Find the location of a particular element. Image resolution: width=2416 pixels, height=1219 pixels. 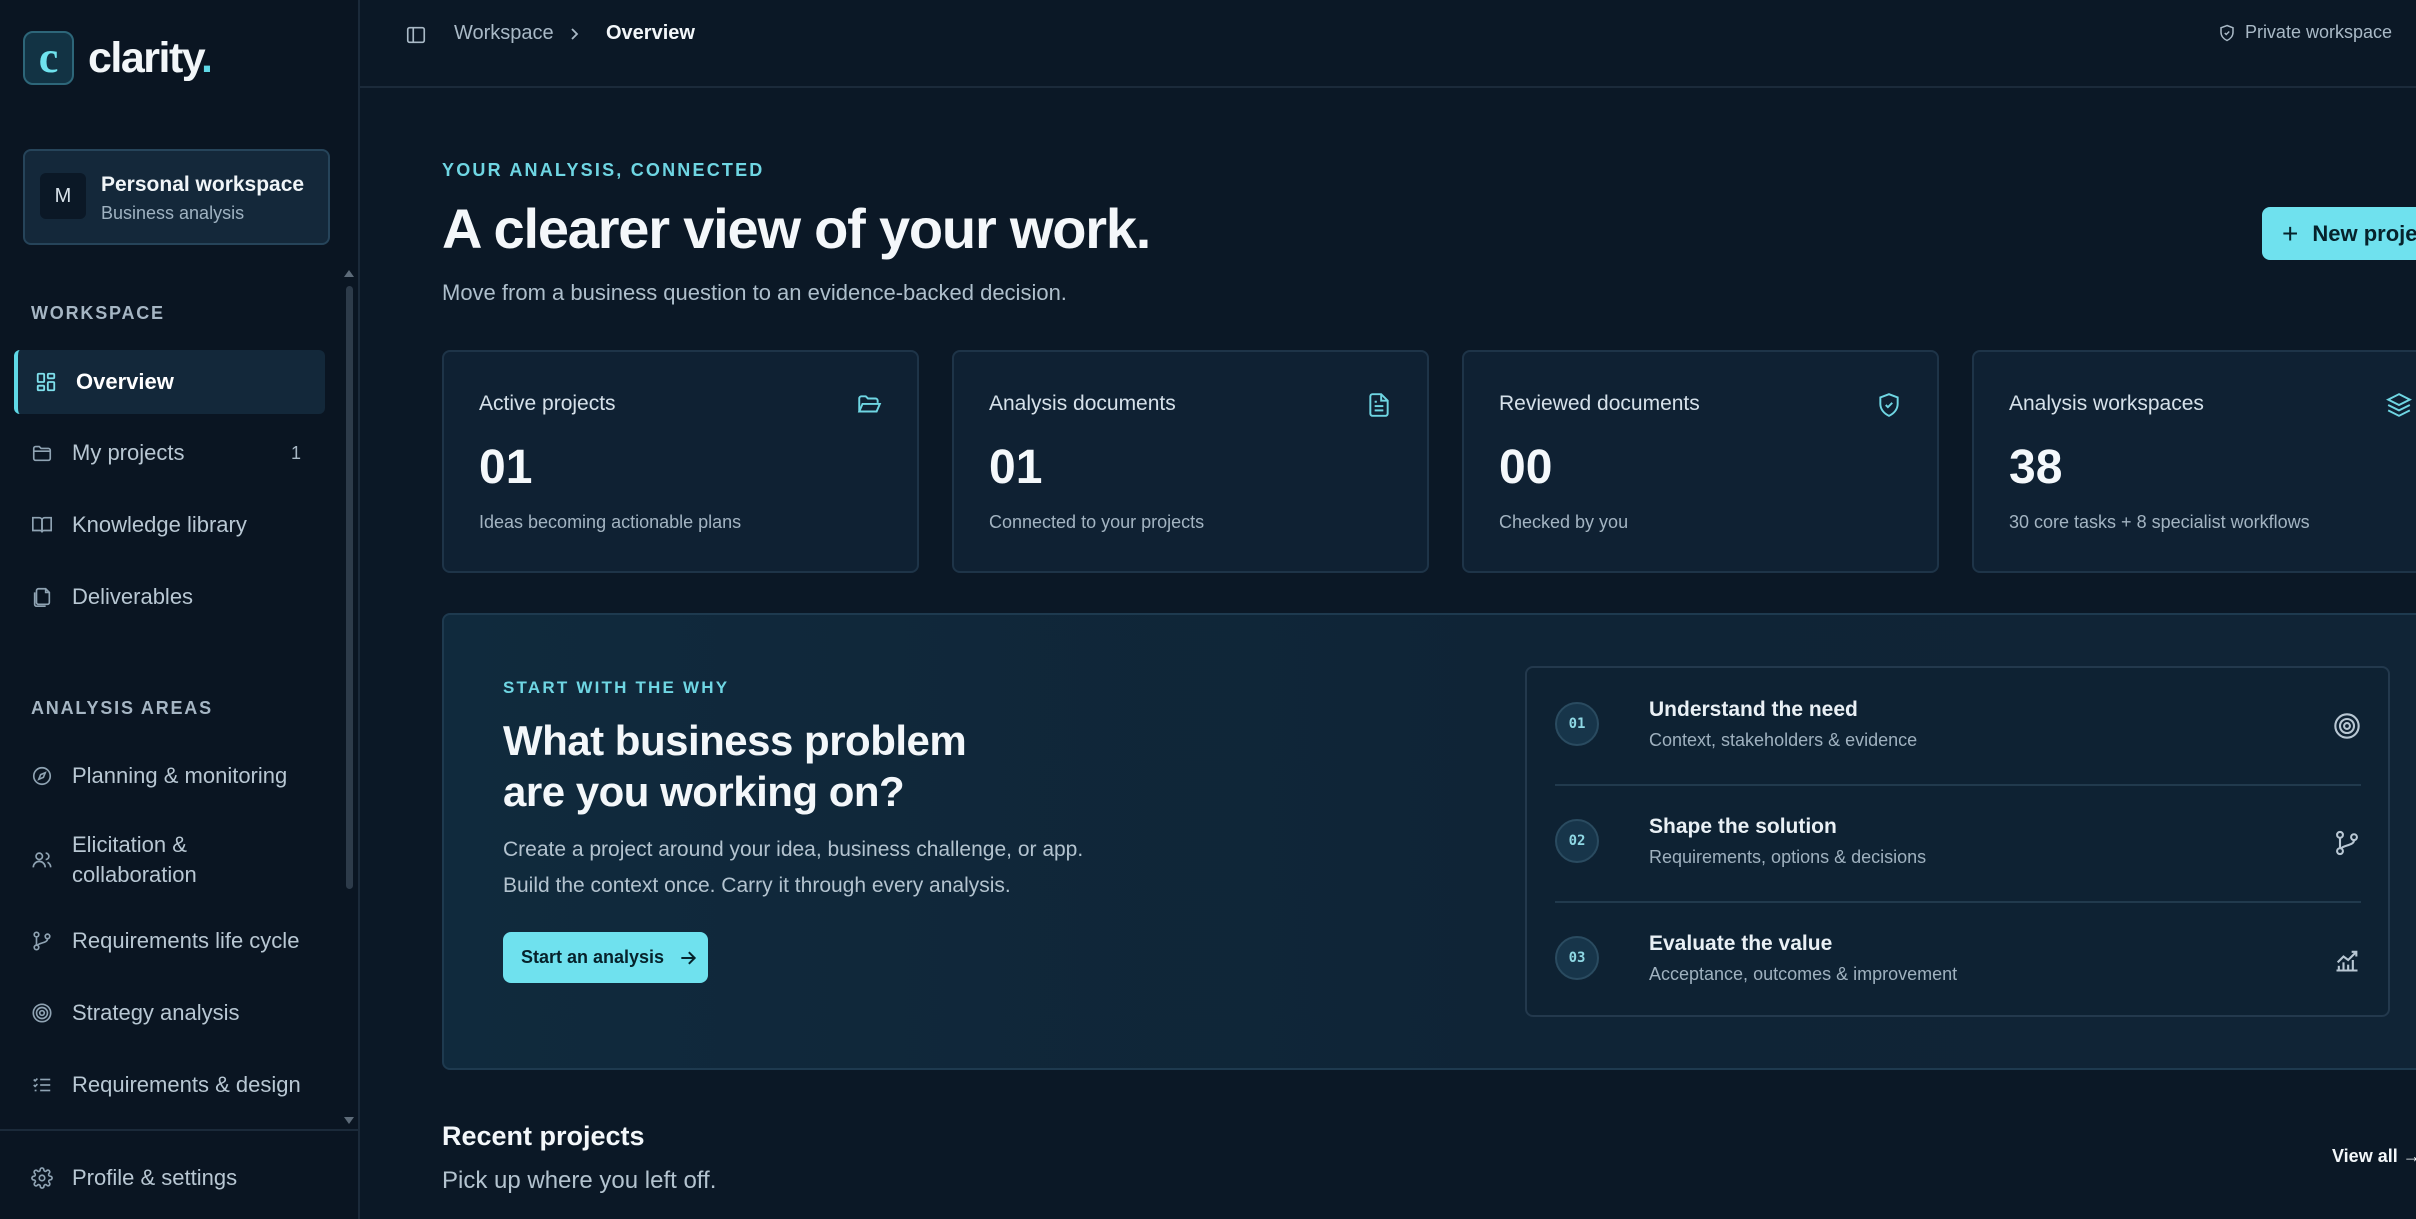

sidebar-item-profile-settings: Profile & settings is located at coordinates (169, 1178).